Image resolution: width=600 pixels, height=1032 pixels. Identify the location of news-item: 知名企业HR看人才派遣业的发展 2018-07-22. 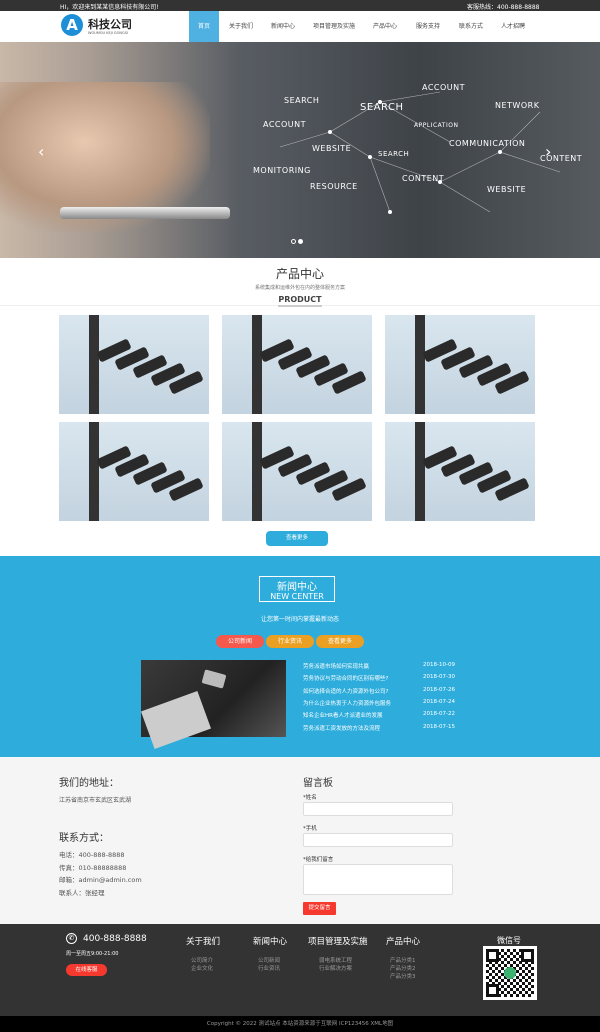
(379, 715).